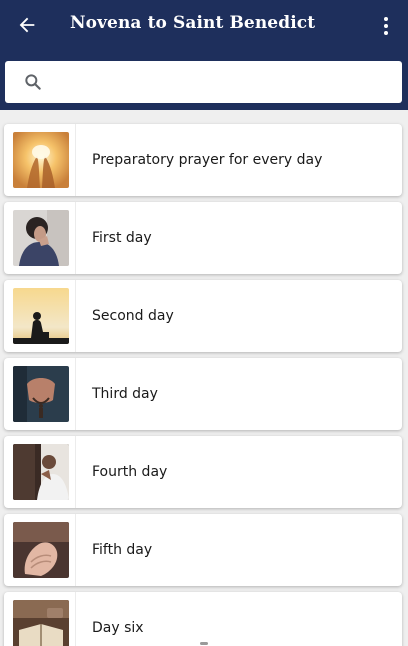  What do you see at coordinates (193, 23) in the screenshot?
I see `app-title: Novena to Saint Benedict` at bounding box center [193, 23].